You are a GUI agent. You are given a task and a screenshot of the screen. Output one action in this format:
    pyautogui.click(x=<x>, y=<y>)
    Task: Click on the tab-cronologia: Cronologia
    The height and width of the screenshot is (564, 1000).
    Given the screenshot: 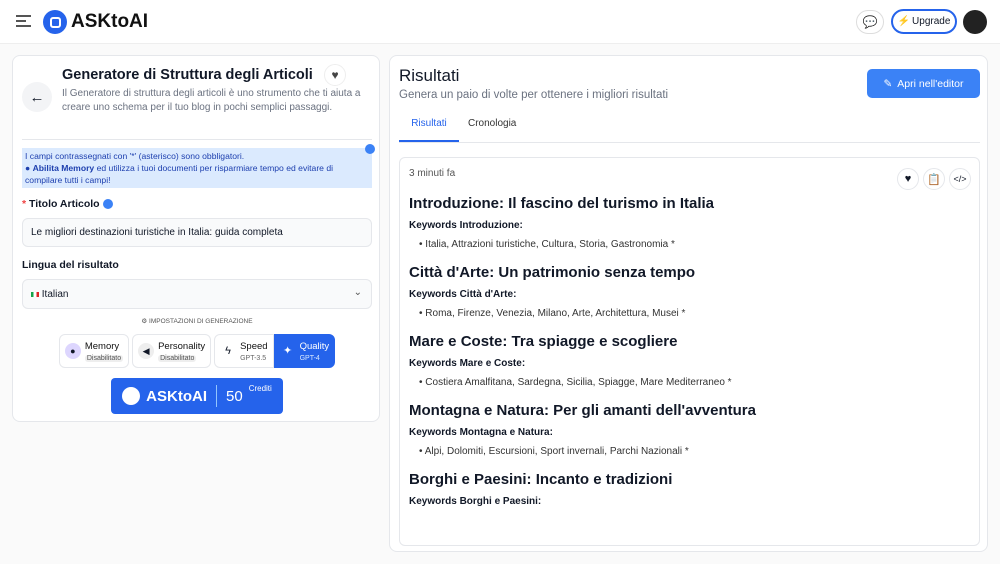 What is the action you would take?
    pyautogui.click(x=492, y=123)
    